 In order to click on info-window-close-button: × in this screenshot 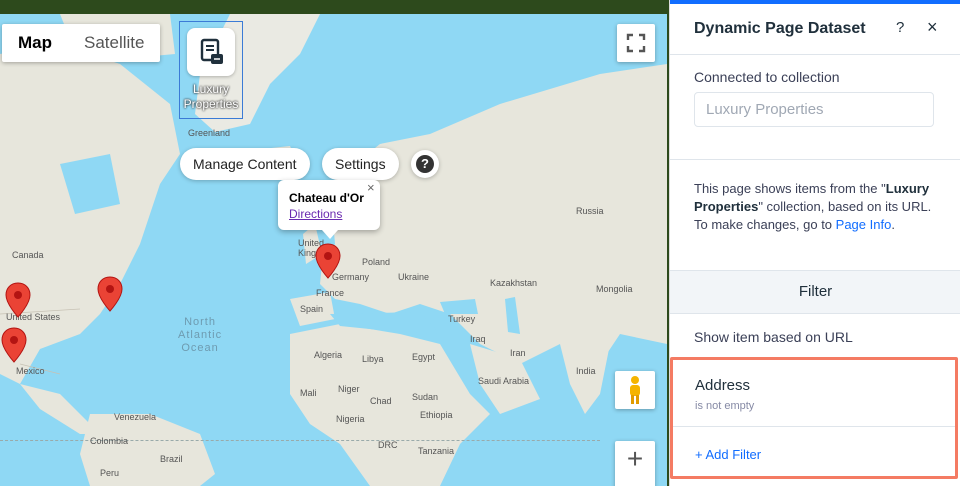, I will do `click(371, 187)`.